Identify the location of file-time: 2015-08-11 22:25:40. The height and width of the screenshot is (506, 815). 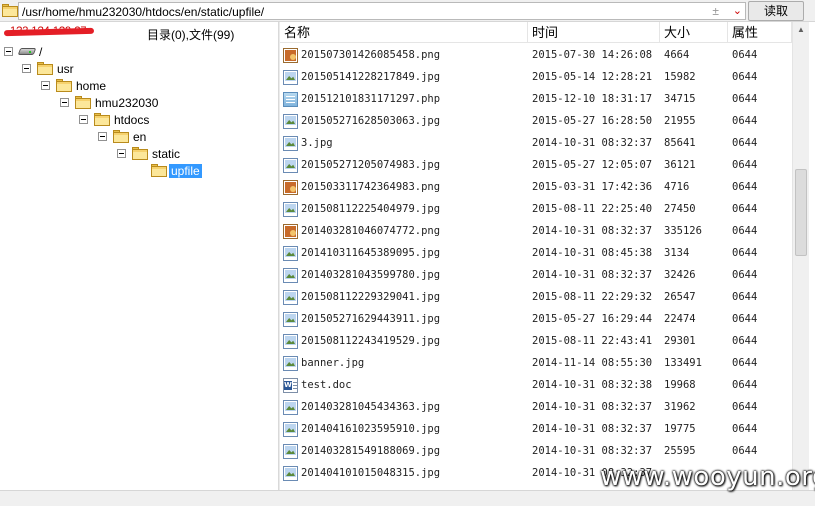
(592, 209).